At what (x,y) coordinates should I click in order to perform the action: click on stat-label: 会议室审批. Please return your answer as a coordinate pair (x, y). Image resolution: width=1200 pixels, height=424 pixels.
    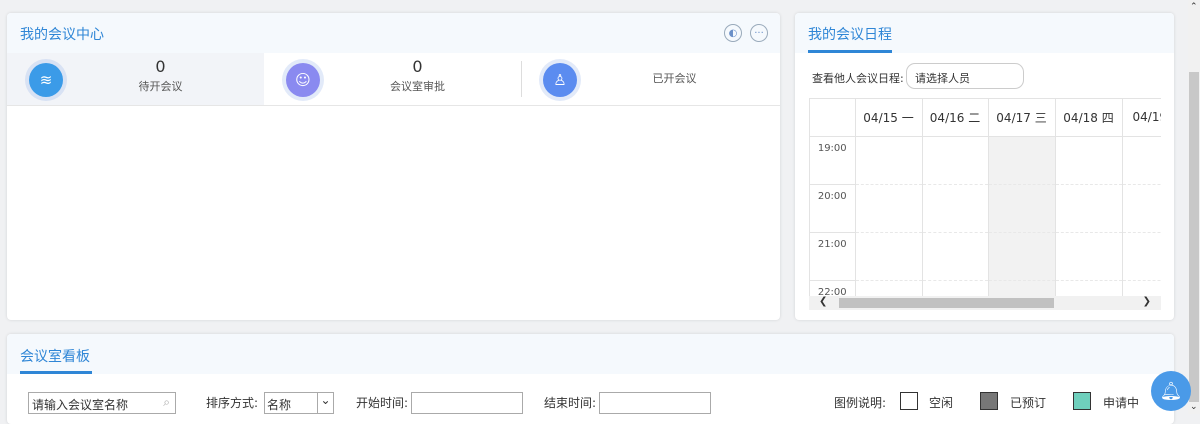
    Looking at the image, I should click on (417, 86).